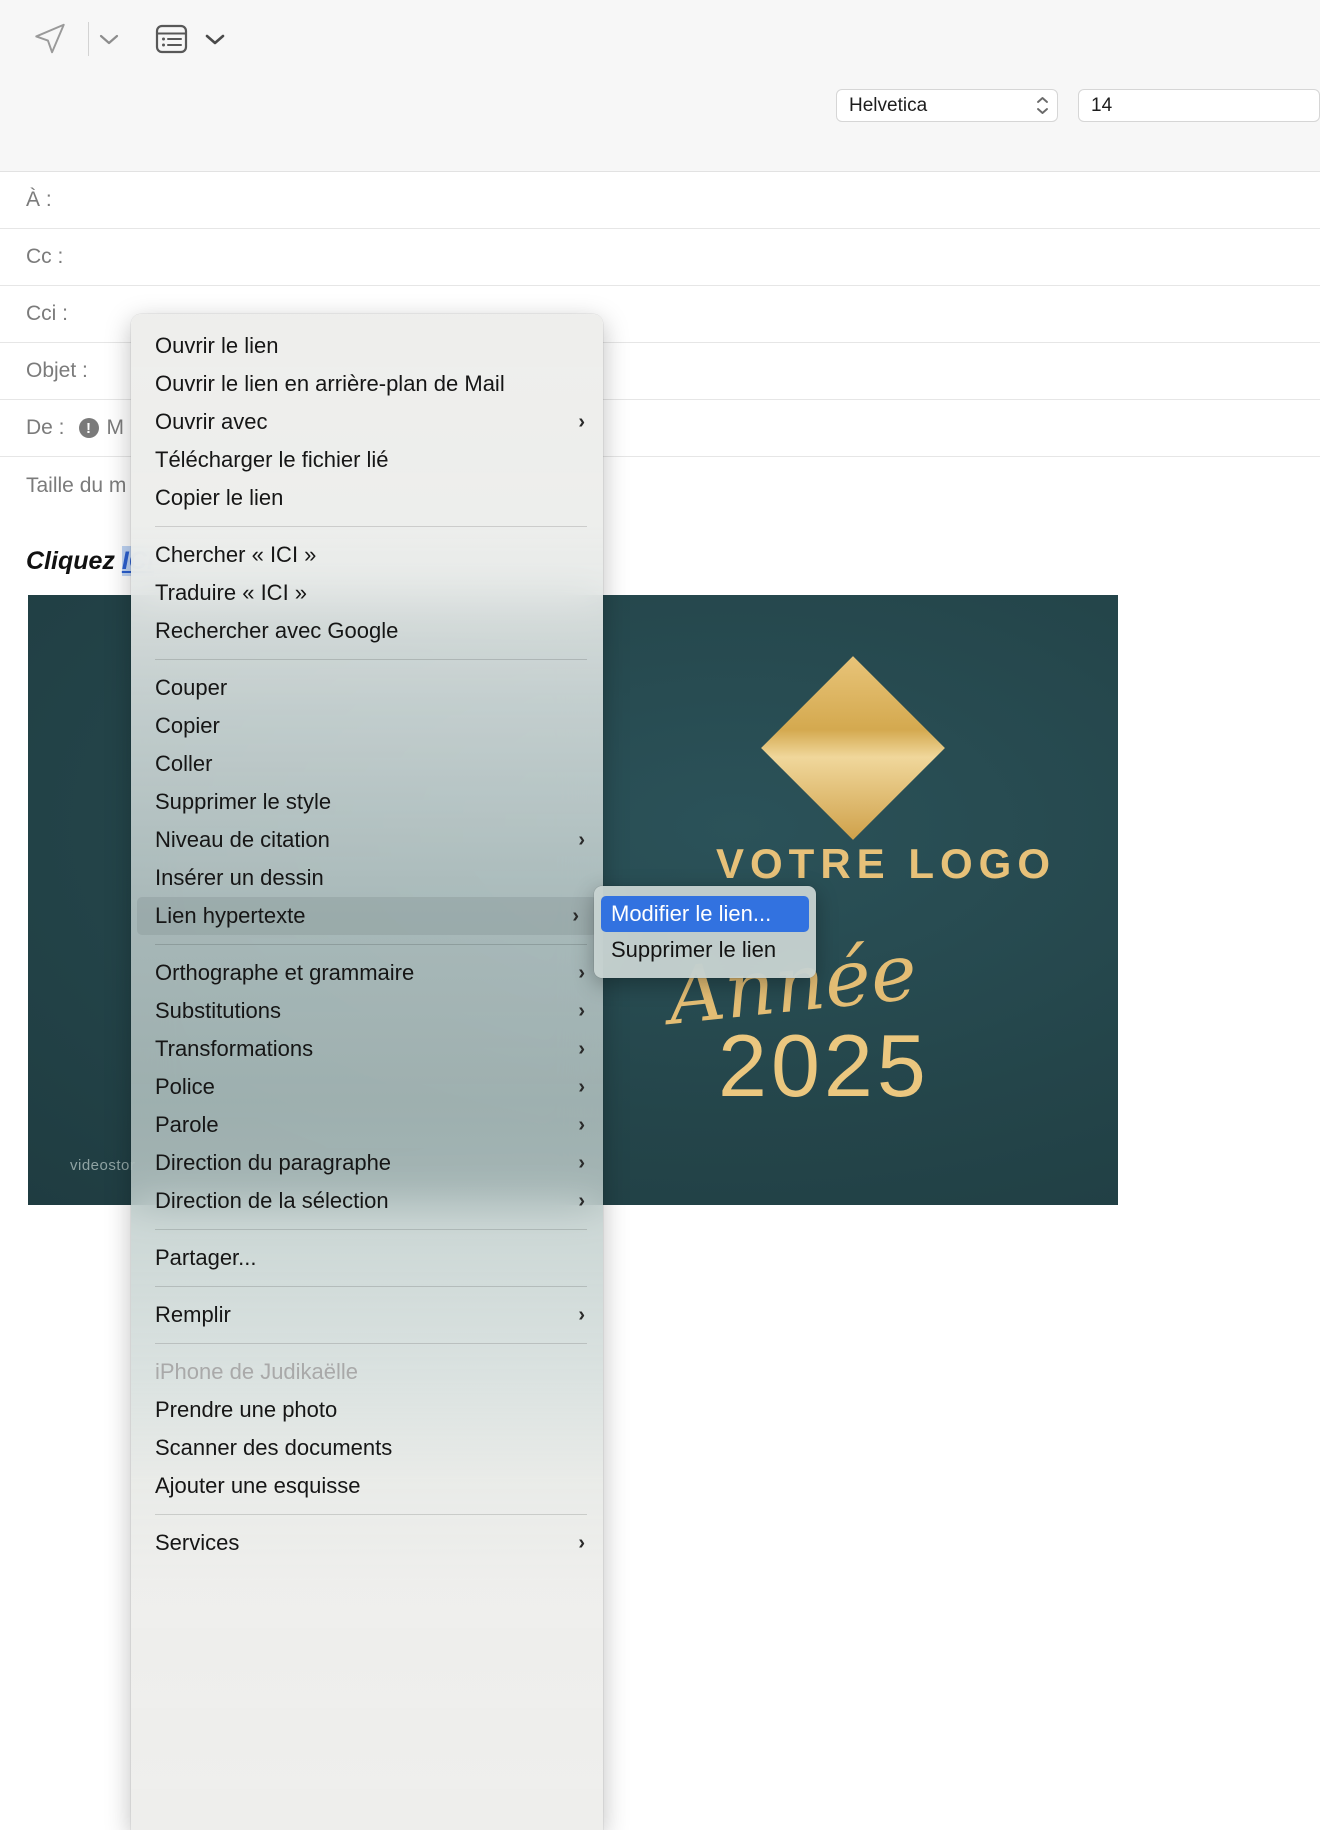 The width and height of the screenshot is (1320, 1830). Describe the element at coordinates (109, 39) in the screenshot. I see `send-options-chevron-down-icon` at that location.